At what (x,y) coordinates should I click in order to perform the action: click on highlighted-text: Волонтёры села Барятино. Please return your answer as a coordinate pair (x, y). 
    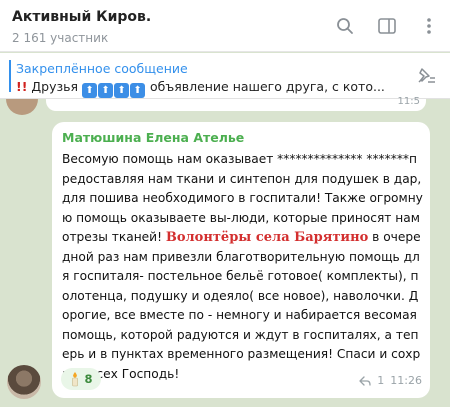
    Looking at the image, I should click on (267, 237).